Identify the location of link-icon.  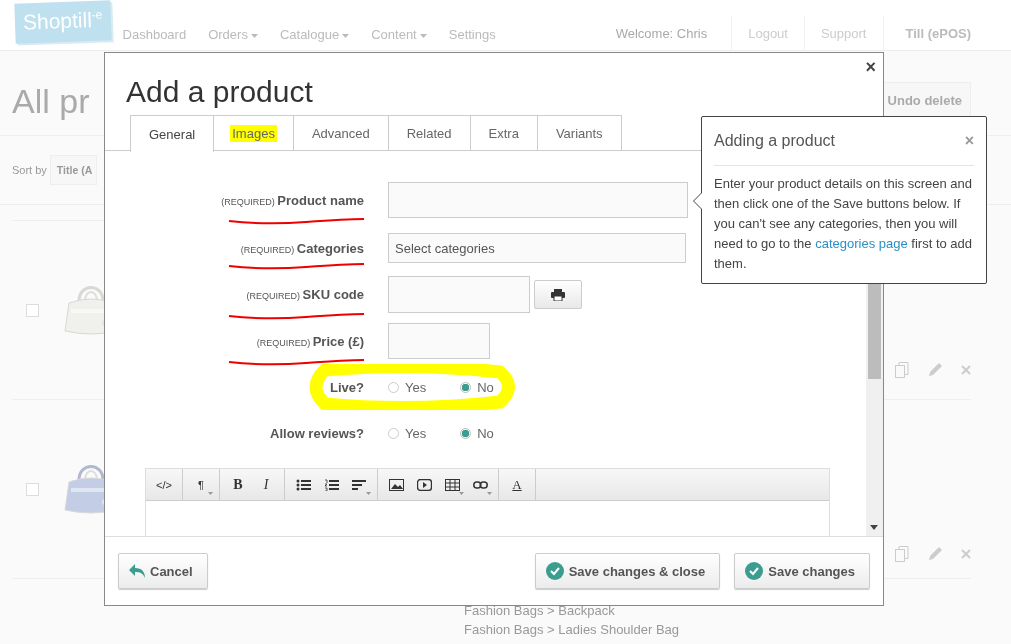
(480, 484).